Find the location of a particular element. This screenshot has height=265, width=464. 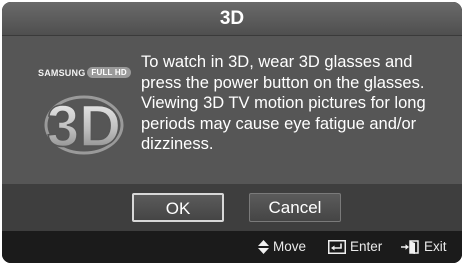

3d-logo-icon: 3D is located at coordinates (84, 125).